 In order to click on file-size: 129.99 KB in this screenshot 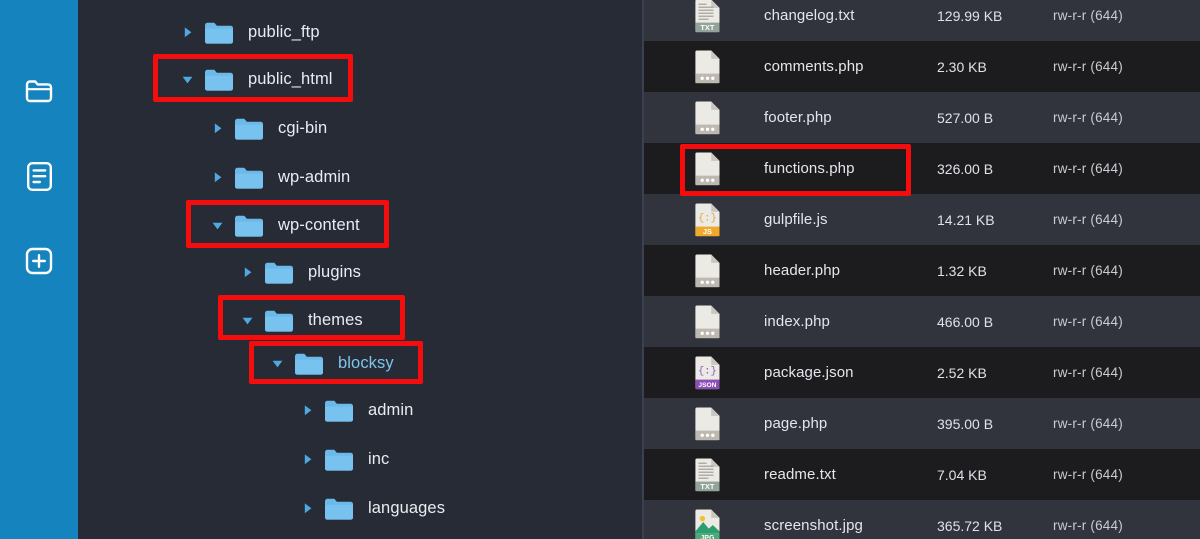, I will do `click(970, 15)`.